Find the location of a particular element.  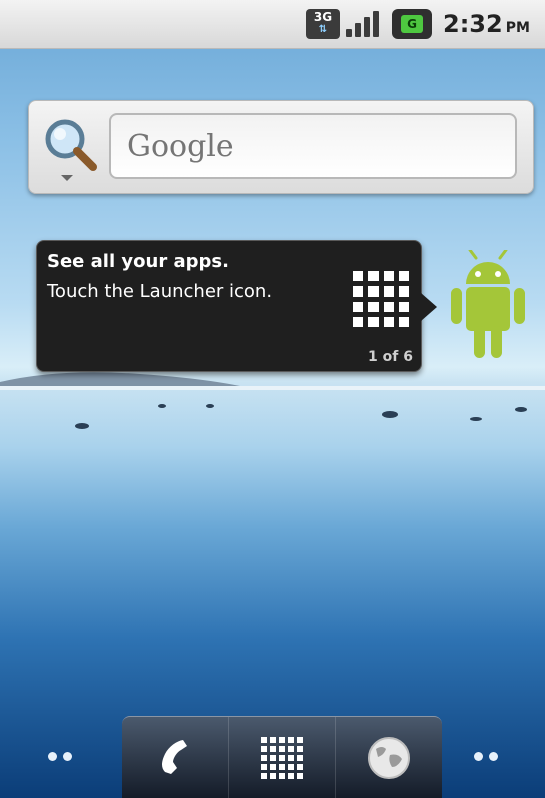

network-label: 3G is located at coordinates (323, 17).